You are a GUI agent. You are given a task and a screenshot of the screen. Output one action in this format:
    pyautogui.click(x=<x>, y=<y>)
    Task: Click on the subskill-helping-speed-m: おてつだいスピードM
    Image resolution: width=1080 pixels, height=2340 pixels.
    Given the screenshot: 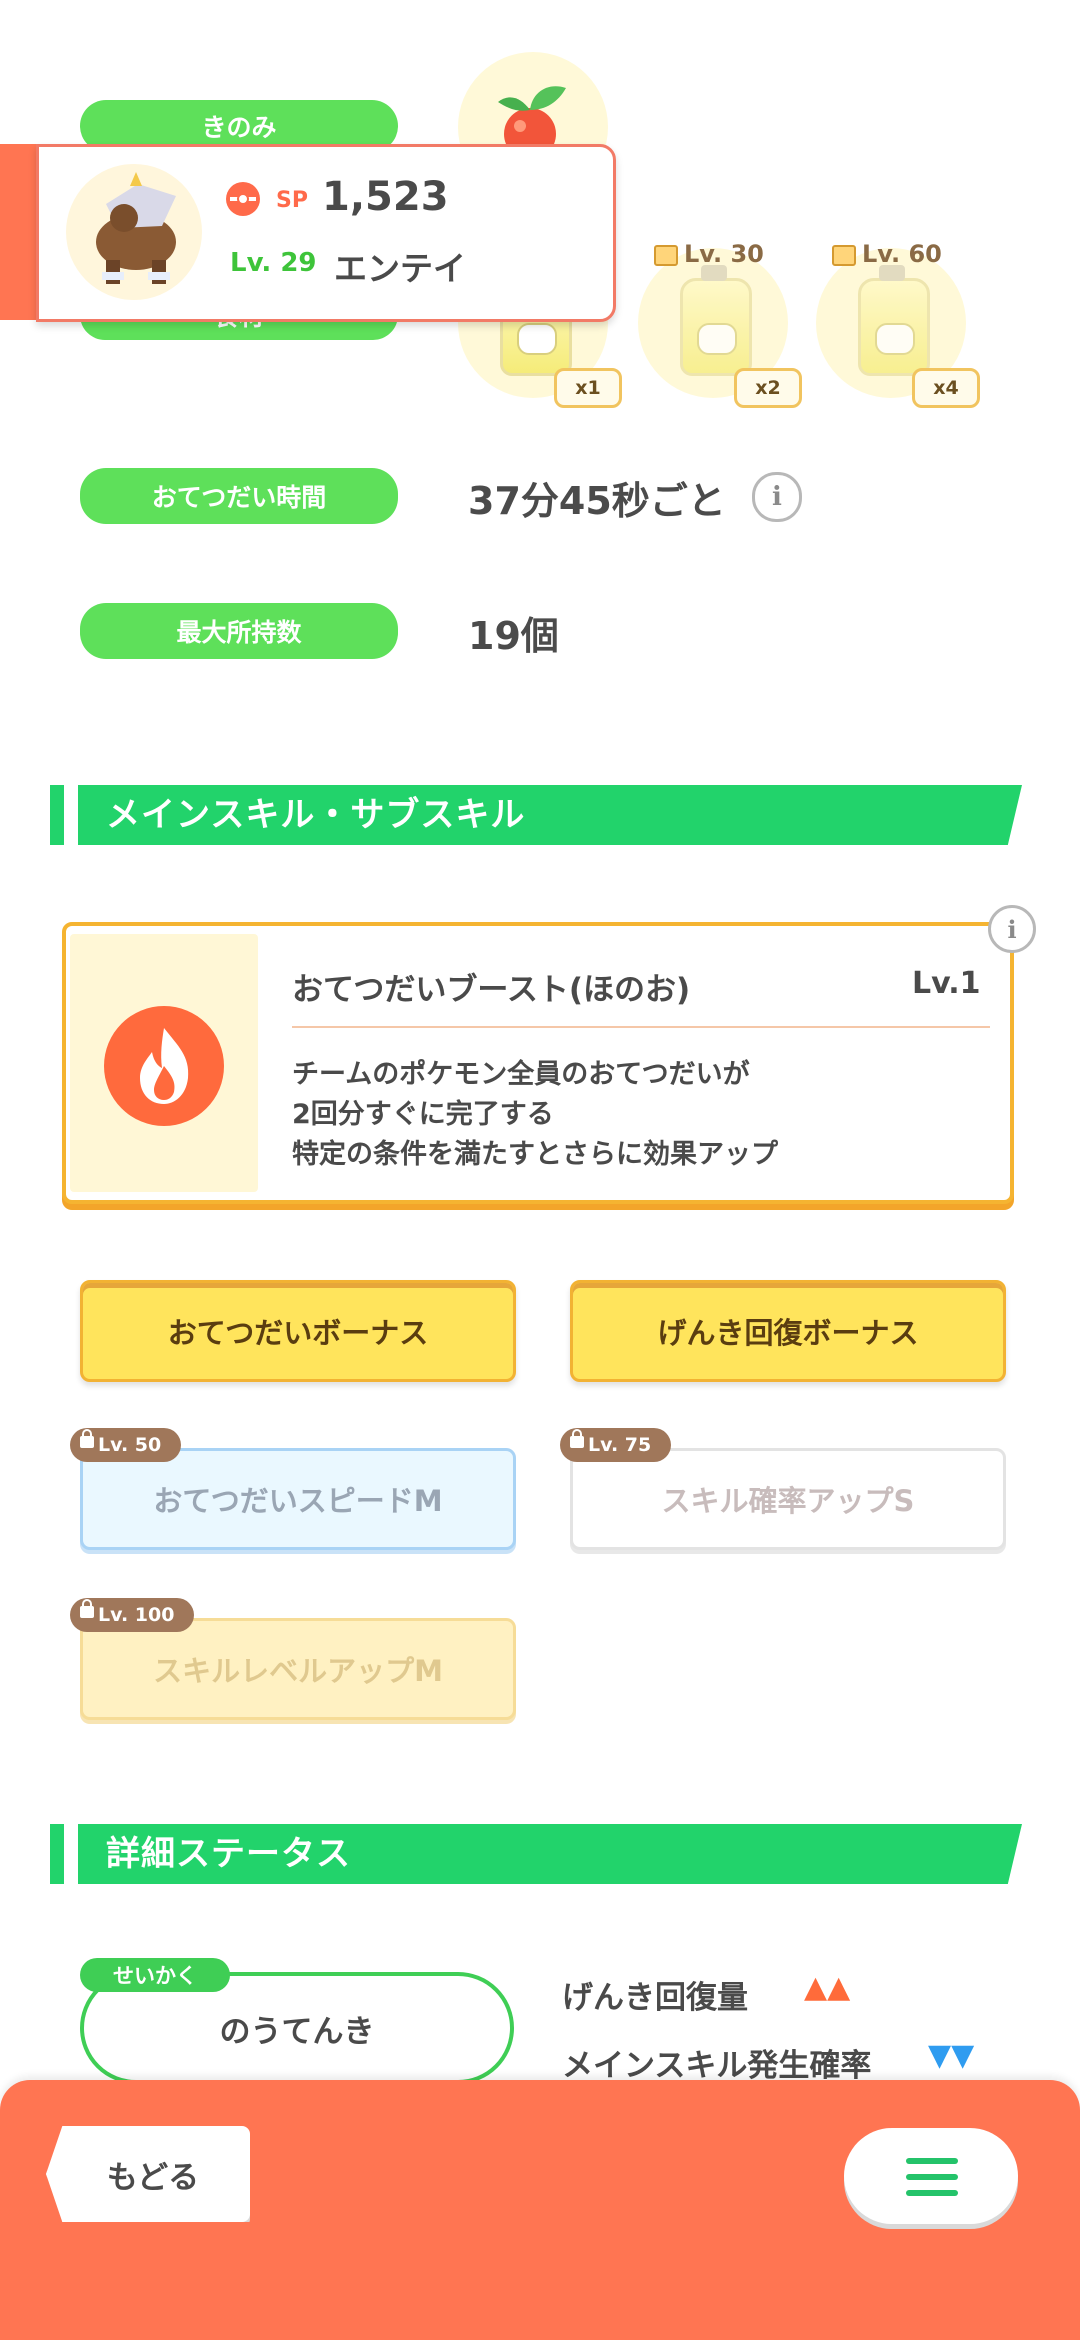 What is the action you would take?
    pyautogui.click(x=298, y=1499)
    